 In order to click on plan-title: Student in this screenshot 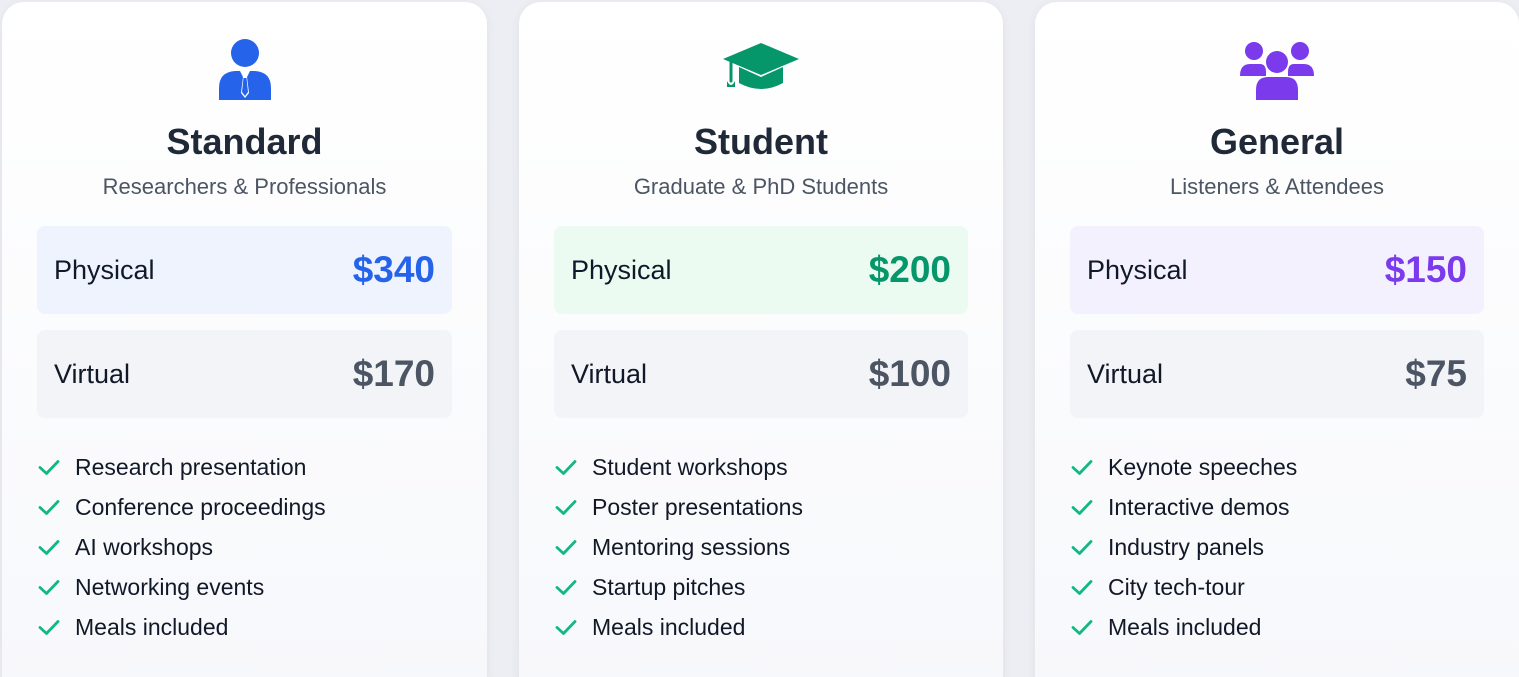, I will do `click(761, 141)`.